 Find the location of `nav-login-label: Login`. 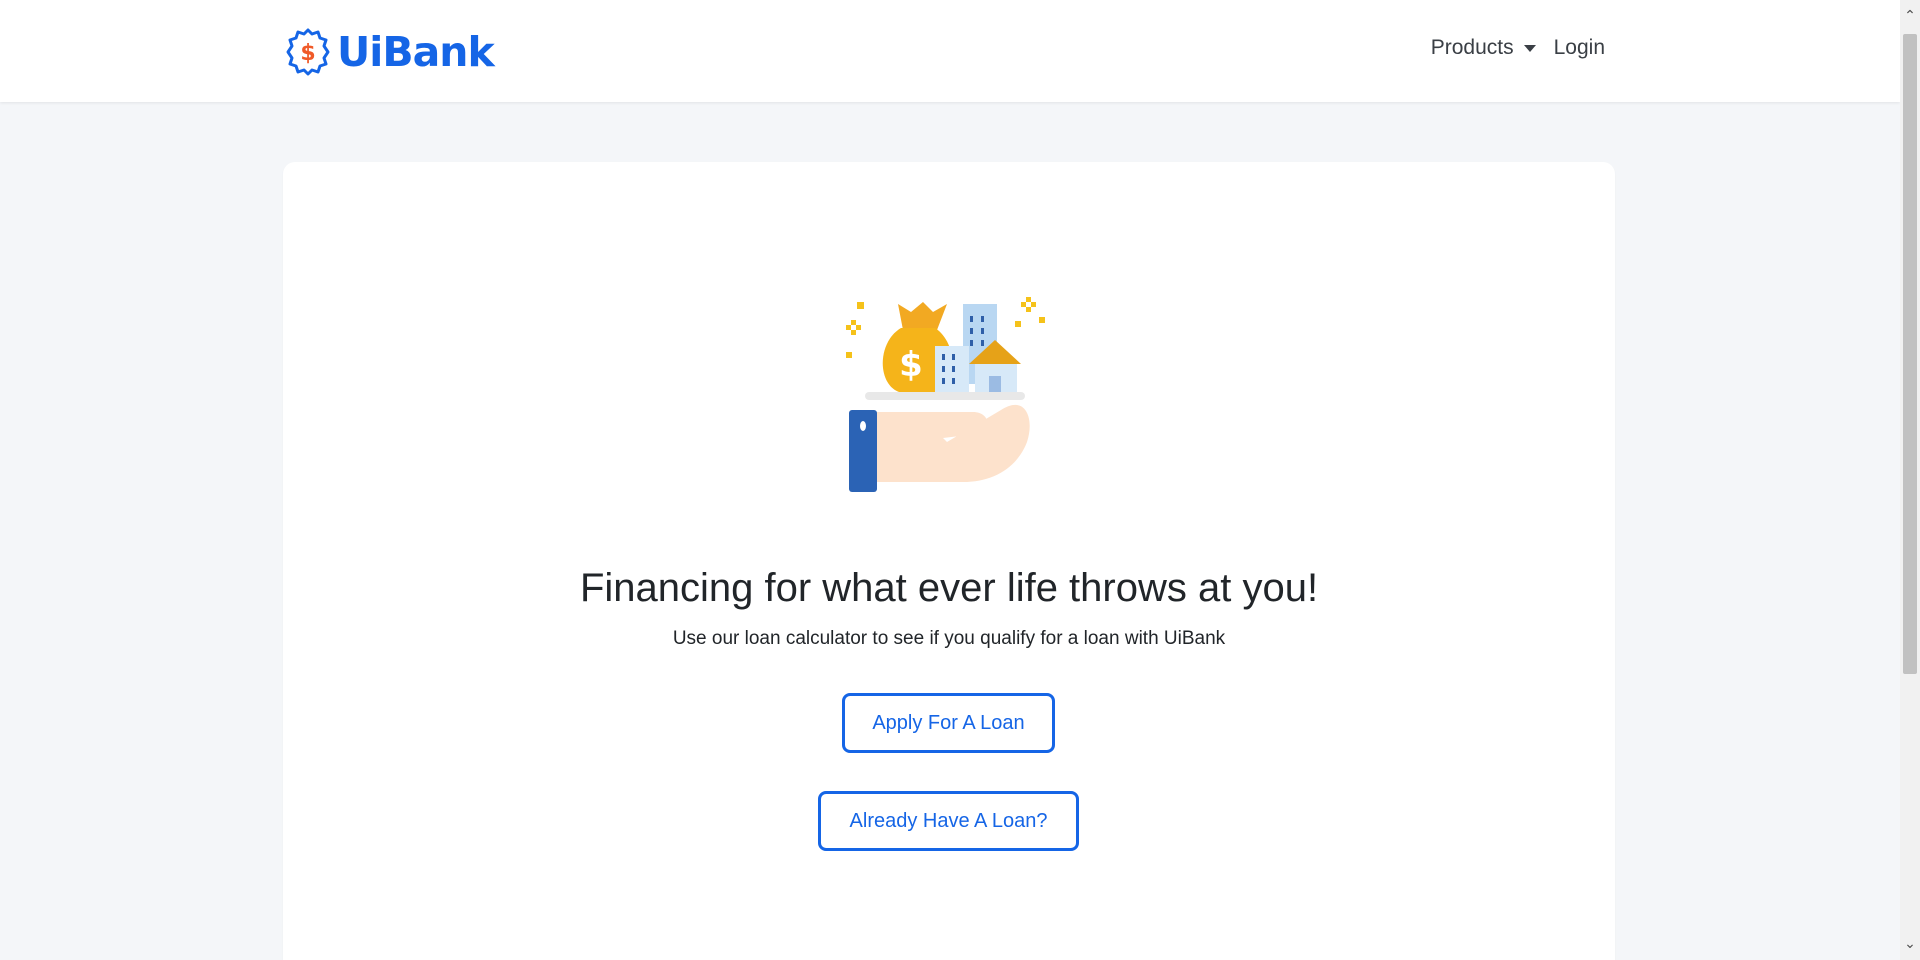

nav-login-label: Login is located at coordinates (1579, 47).